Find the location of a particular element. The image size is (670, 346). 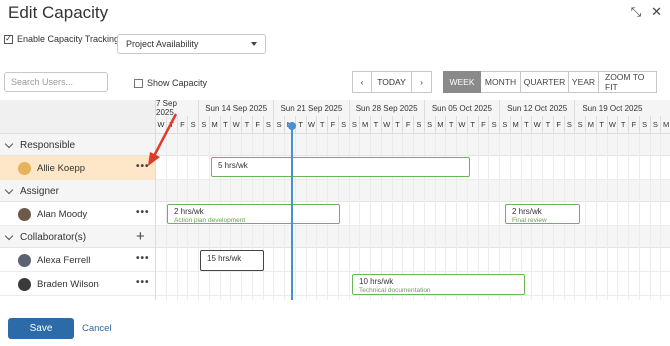

bar-task: Technical documentation is located at coordinates (395, 290).